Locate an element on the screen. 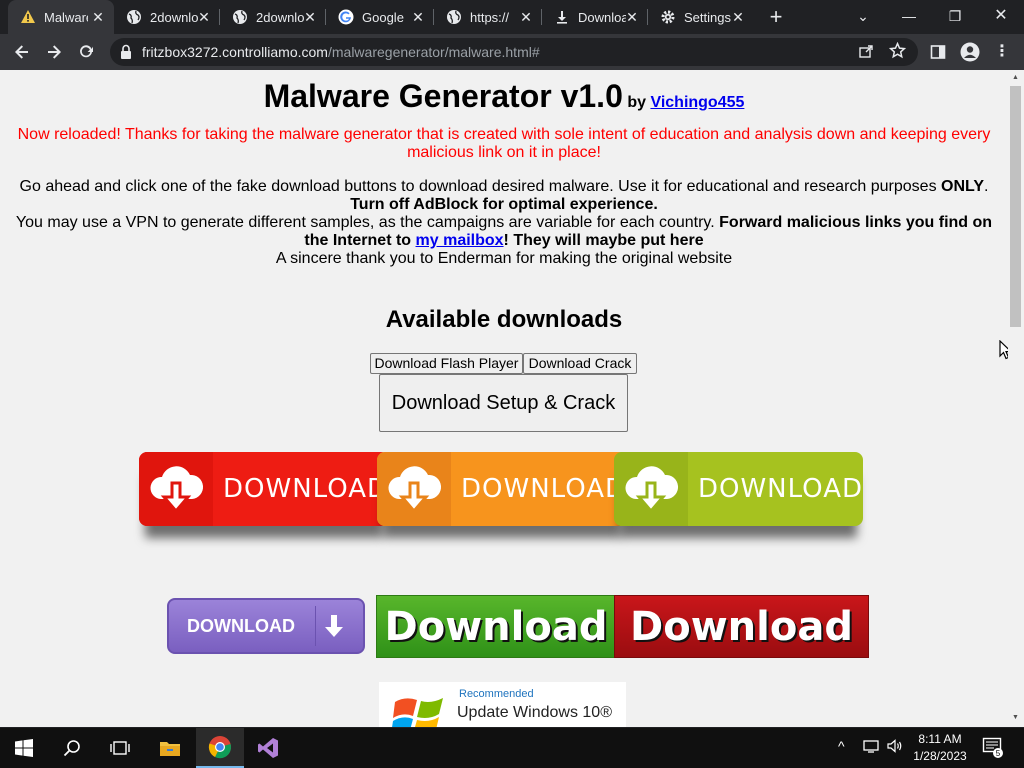 Image resolution: width=1024 pixels, height=768 pixels. windows-update-ad: Recommended Update Windows 10® is located at coordinates (502, 704).